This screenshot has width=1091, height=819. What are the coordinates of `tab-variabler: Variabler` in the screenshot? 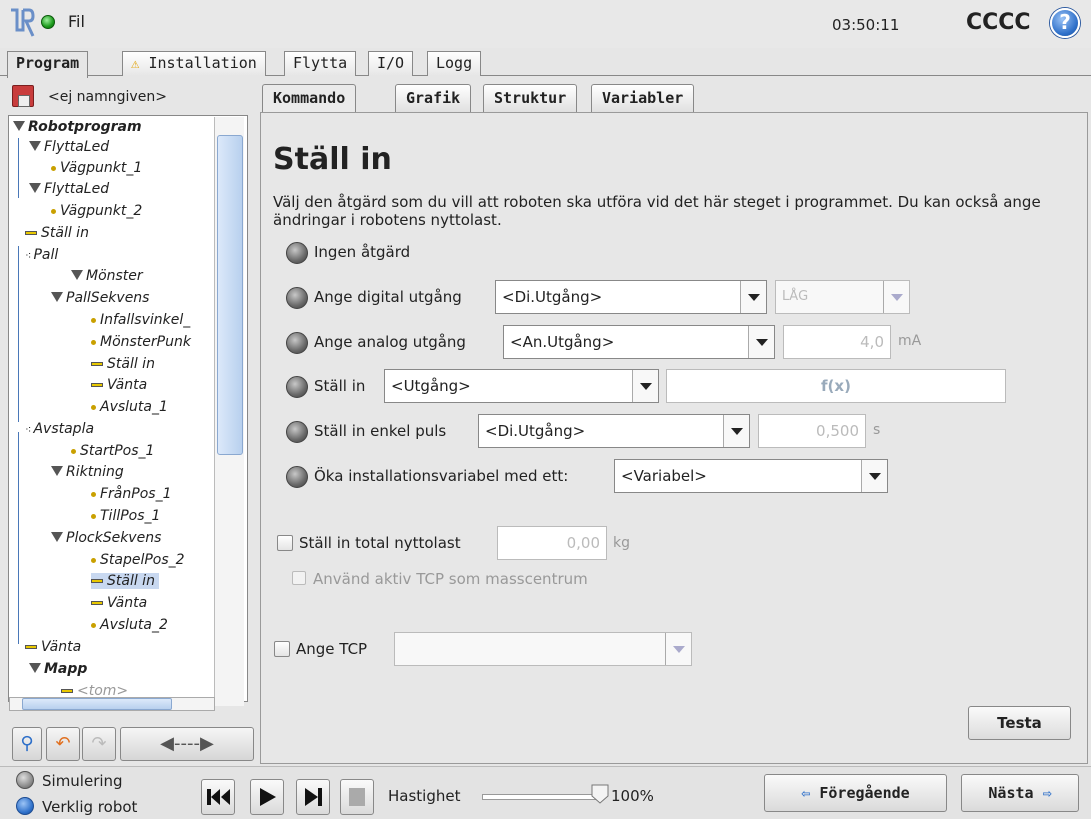 It's located at (643, 98).